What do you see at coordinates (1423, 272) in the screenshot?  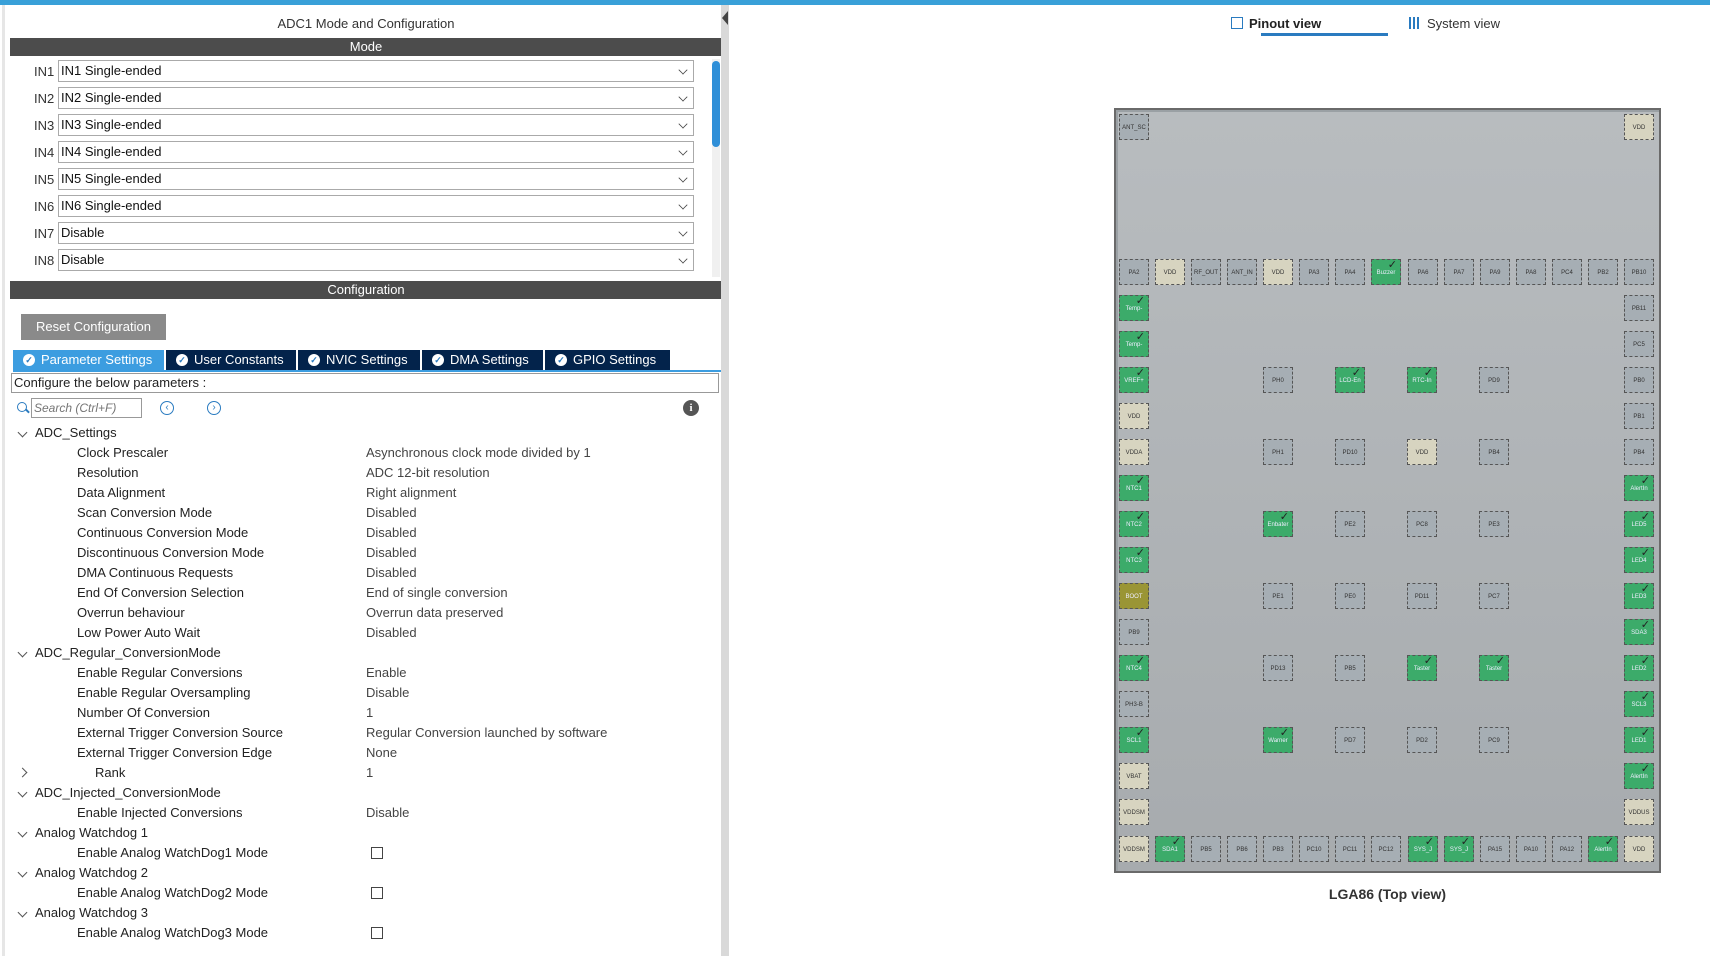 I see `chip-pin: PA6` at bounding box center [1423, 272].